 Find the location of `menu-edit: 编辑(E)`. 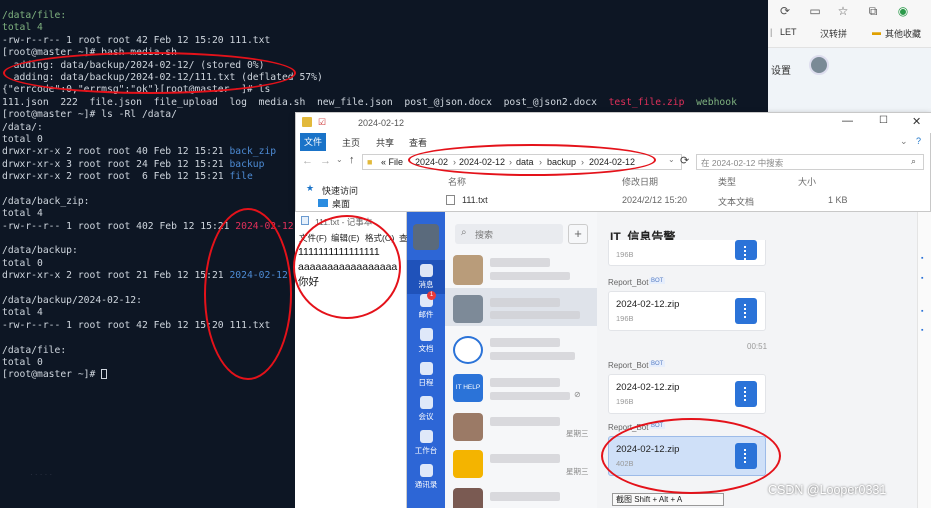

menu-edit: 编辑(E) is located at coordinates (345, 238).